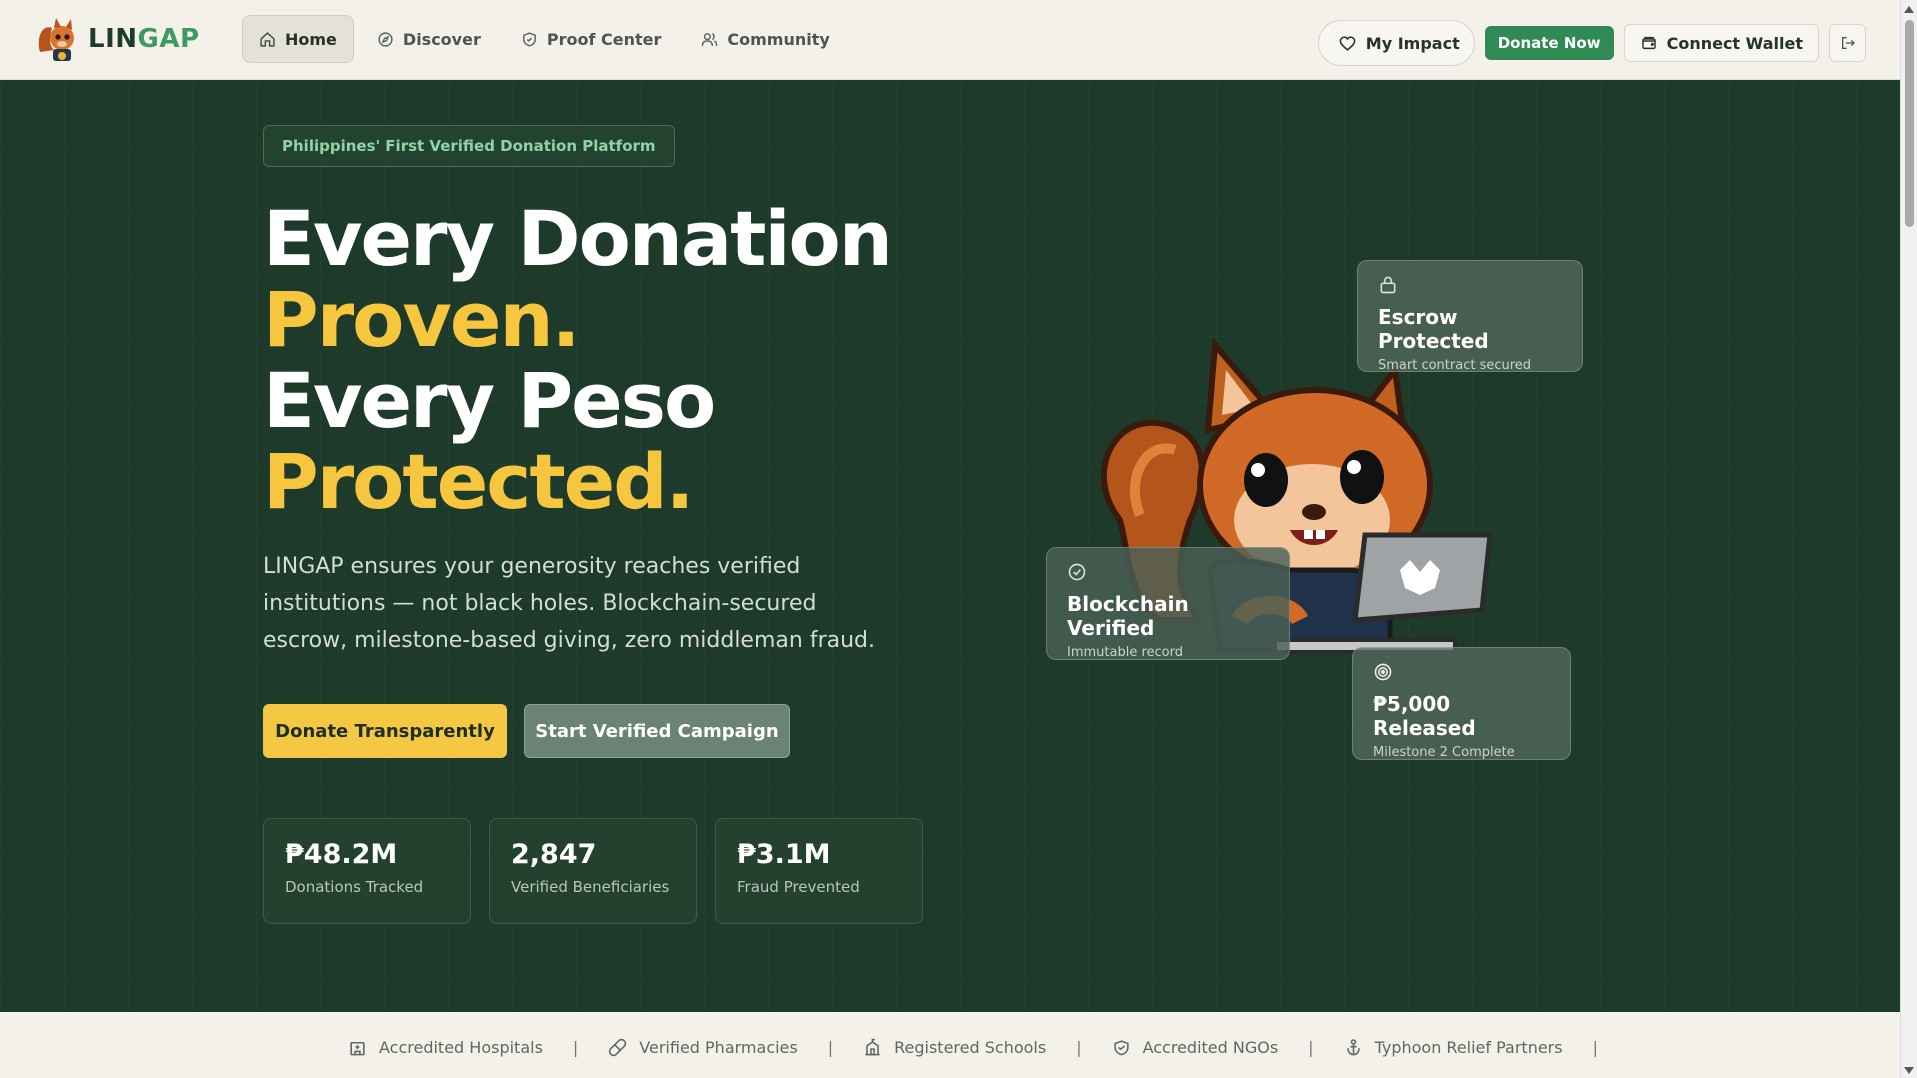 The width and height of the screenshot is (1917, 1078). I want to click on stat-label: Fraud Prevented, so click(798, 887).